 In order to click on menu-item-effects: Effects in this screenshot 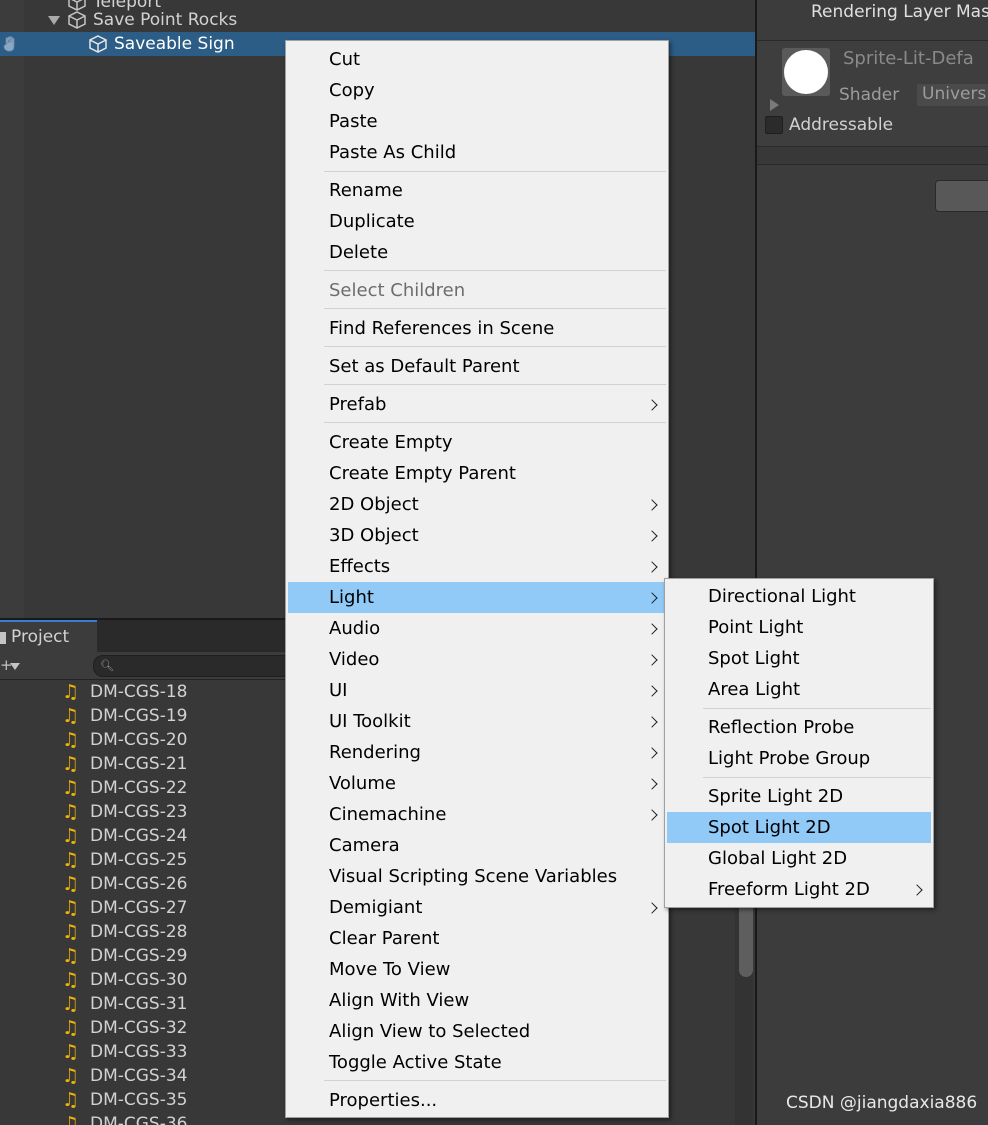, I will do `click(477, 566)`.